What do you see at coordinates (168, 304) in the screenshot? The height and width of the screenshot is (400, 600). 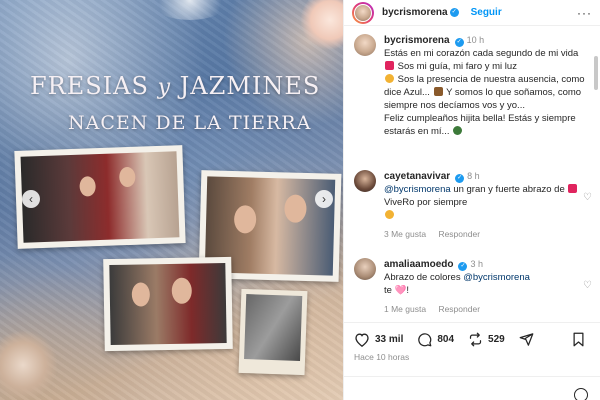 I see `photo-father-daughter` at bounding box center [168, 304].